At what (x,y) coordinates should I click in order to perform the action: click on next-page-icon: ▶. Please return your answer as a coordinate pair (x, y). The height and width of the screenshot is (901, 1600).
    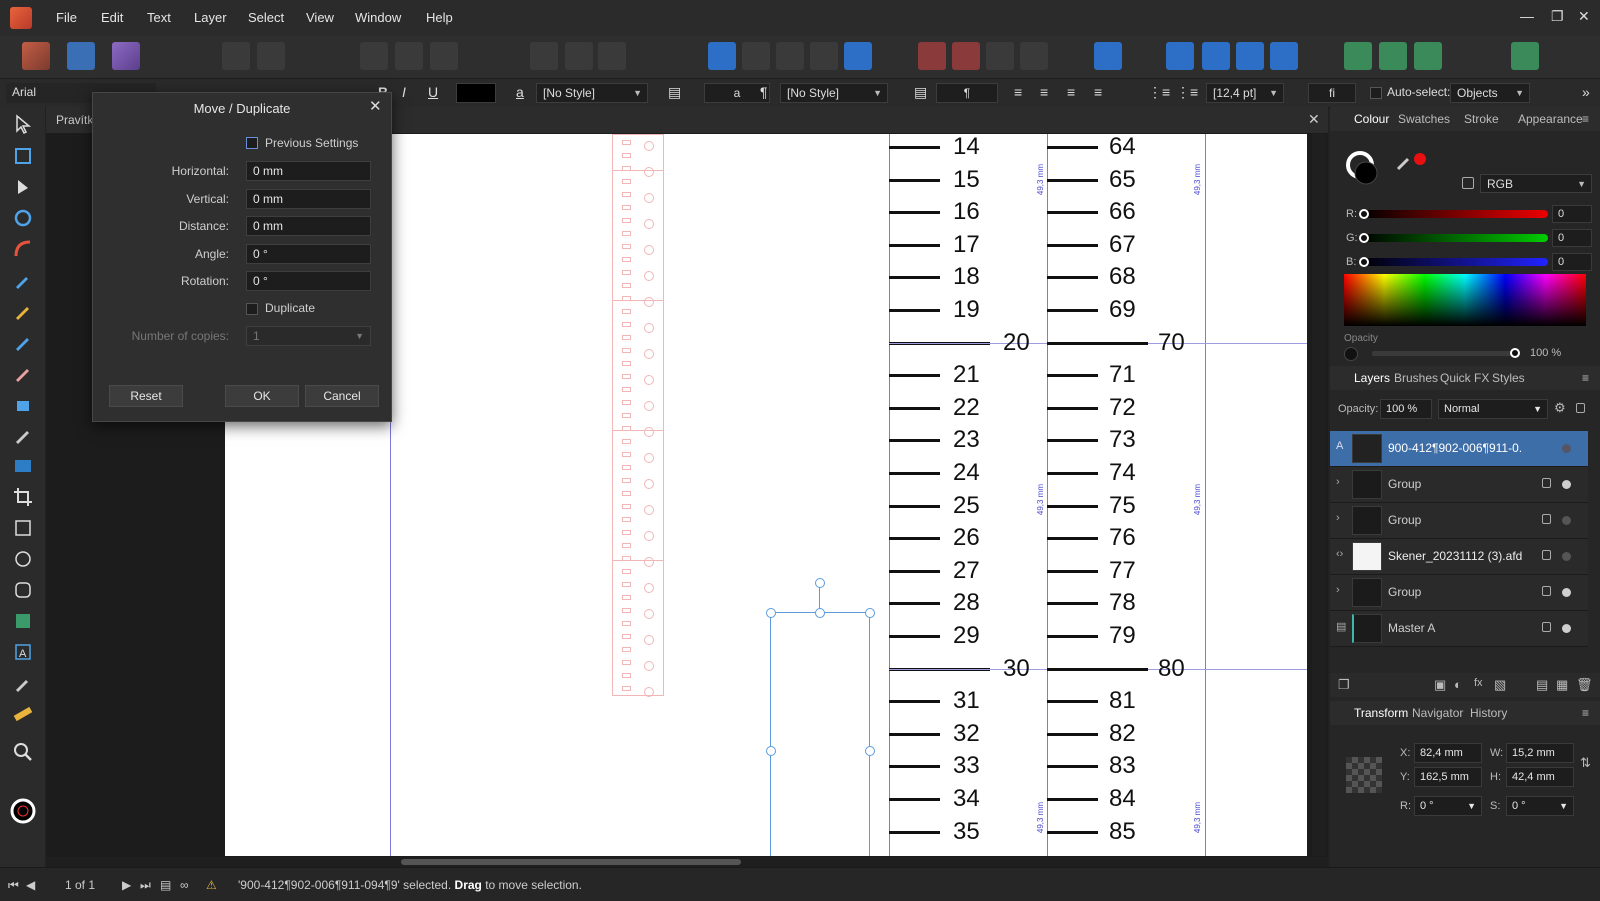
    Looking at the image, I should click on (126, 885).